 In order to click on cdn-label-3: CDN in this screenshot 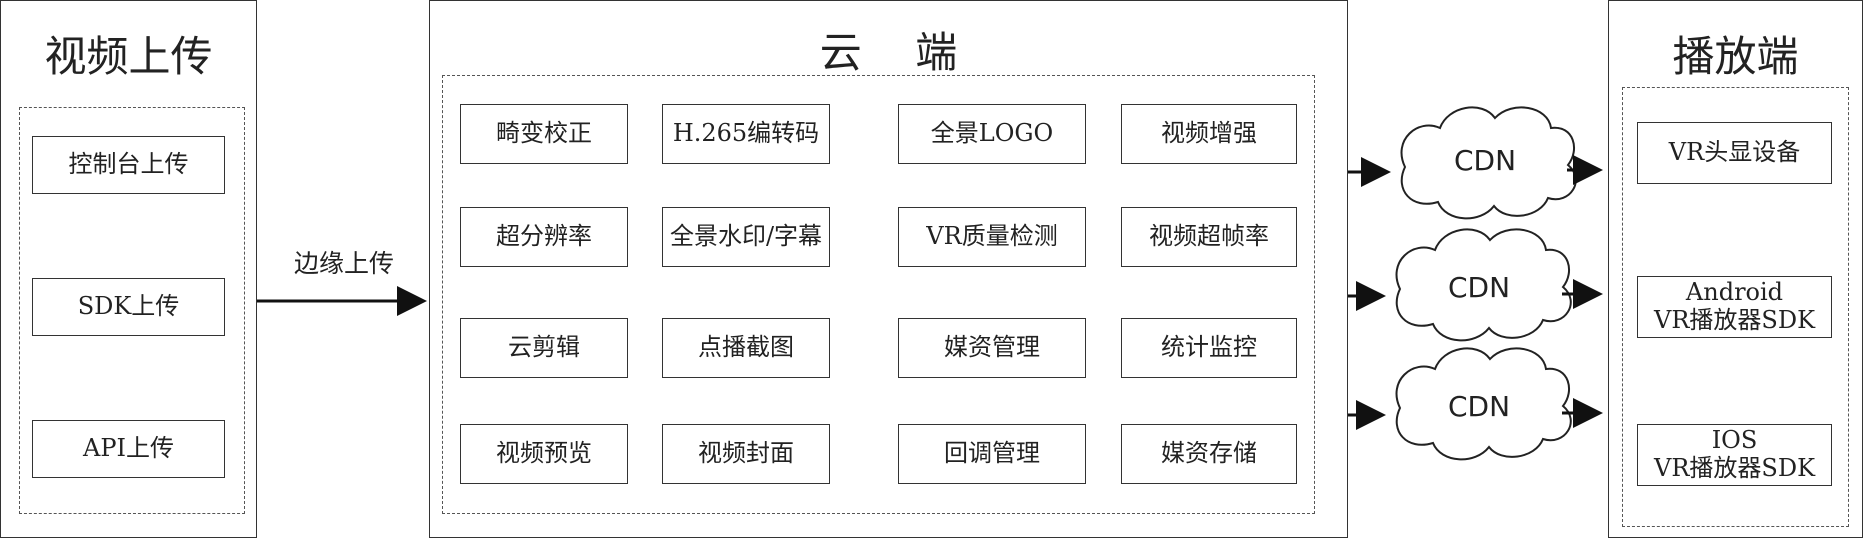, I will do `click(1479, 406)`.